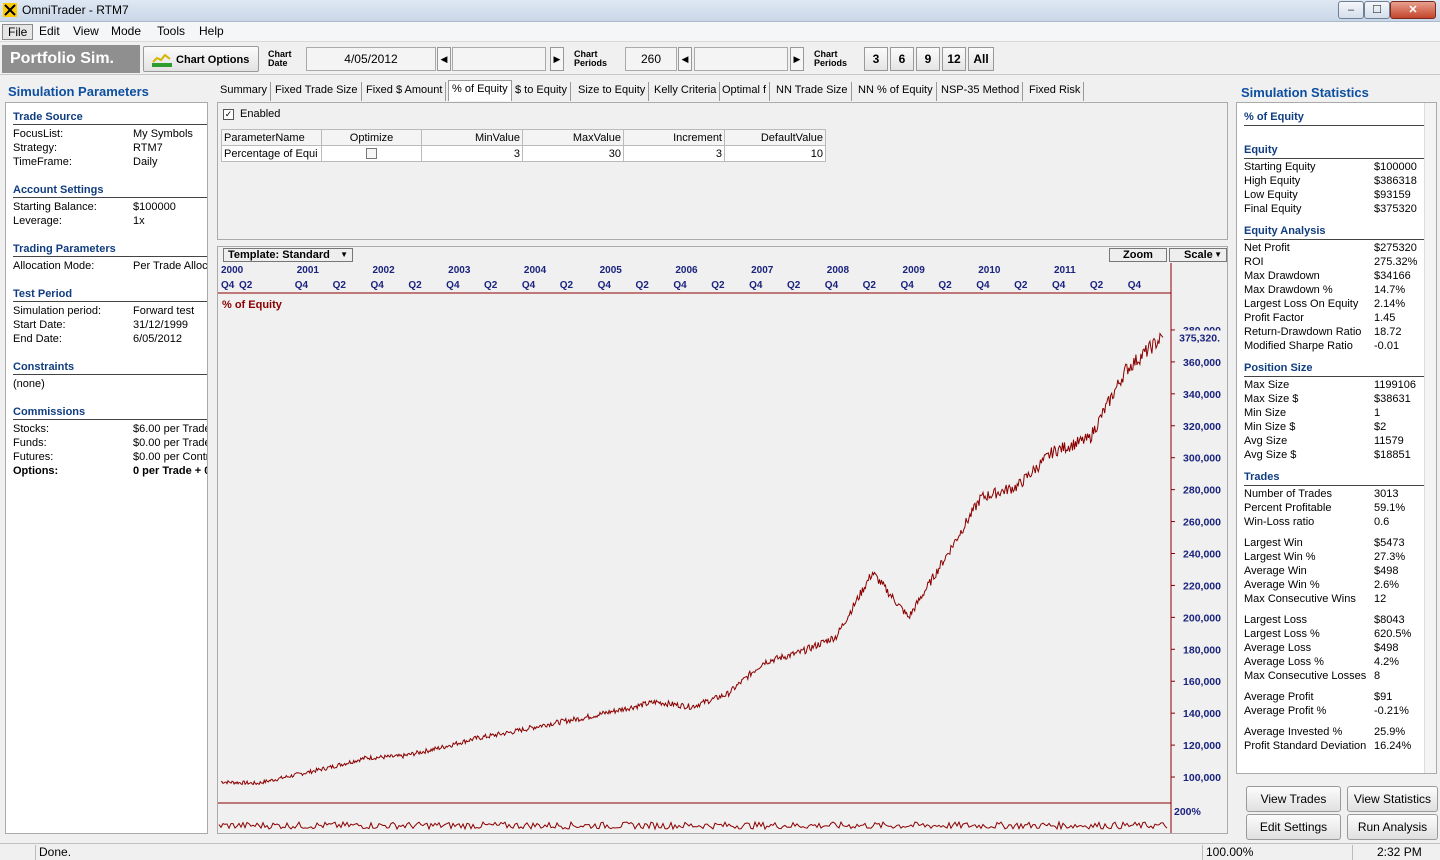  What do you see at coordinates (541, 91) in the screenshot?
I see `tab-dollar-to-equity: $ to Equity` at bounding box center [541, 91].